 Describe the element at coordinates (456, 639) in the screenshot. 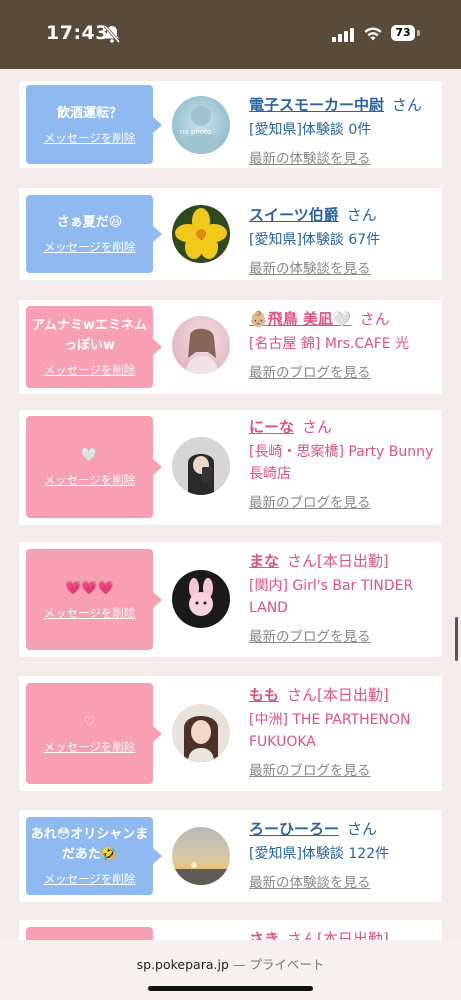

I see `scrollbar` at that location.